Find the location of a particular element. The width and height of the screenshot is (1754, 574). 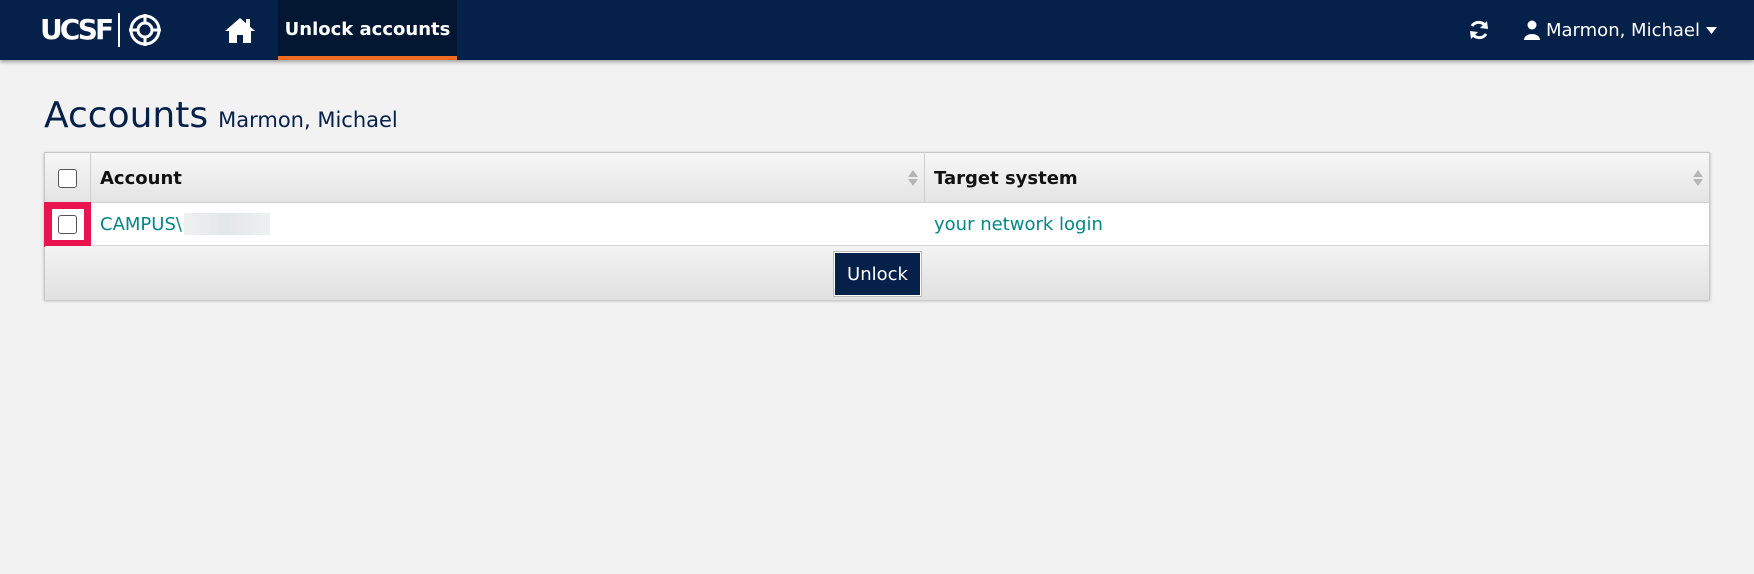

refresh-button is located at coordinates (1479, 30).